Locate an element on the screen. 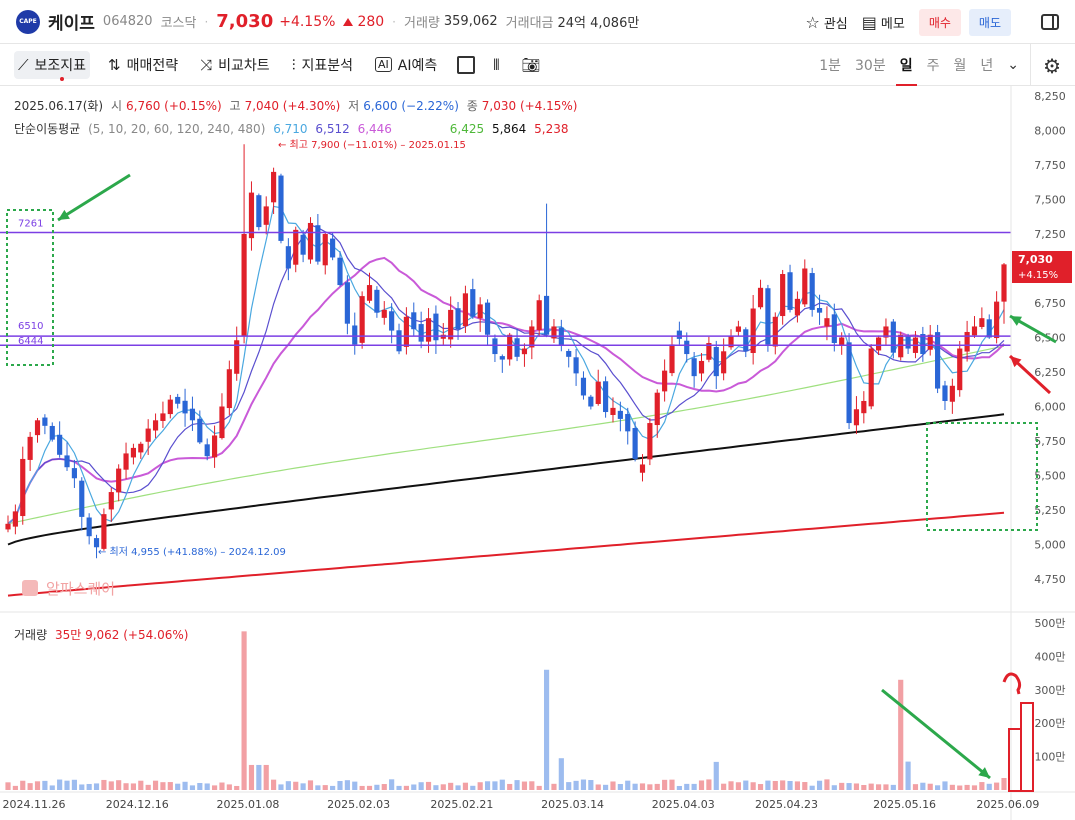 The height and width of the screenshot is (820, 1075). candlestick-icon: ⫴ is located at coordinates (496, 64).